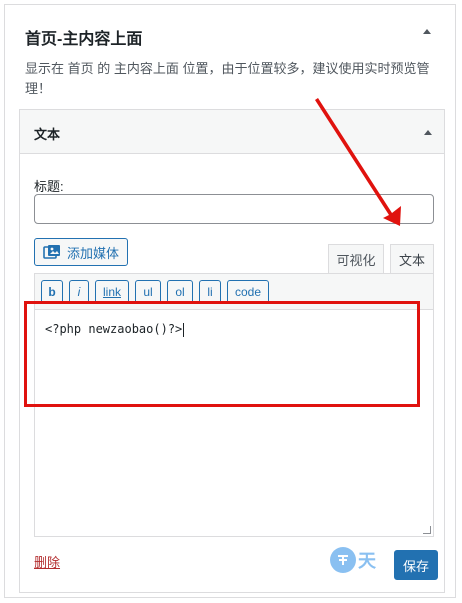  I want to click on add-media-button: 添加媒体, so click(81, 252).